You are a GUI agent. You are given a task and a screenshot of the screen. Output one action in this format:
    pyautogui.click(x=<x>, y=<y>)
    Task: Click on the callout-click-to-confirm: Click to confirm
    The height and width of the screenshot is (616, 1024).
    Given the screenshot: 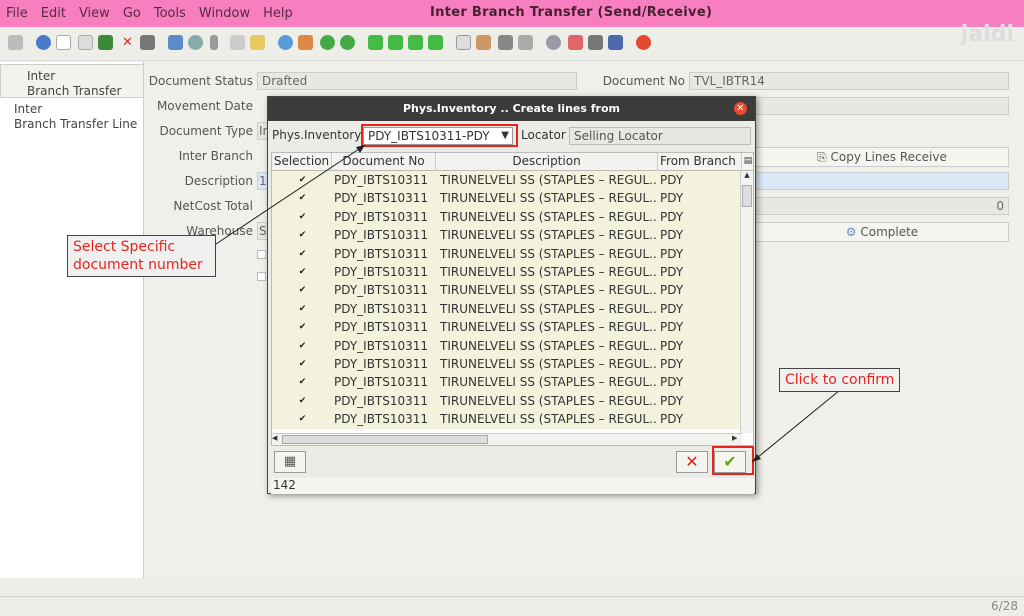 What is the action you would take?
    pyautogui.click(x=840, y=380)
    